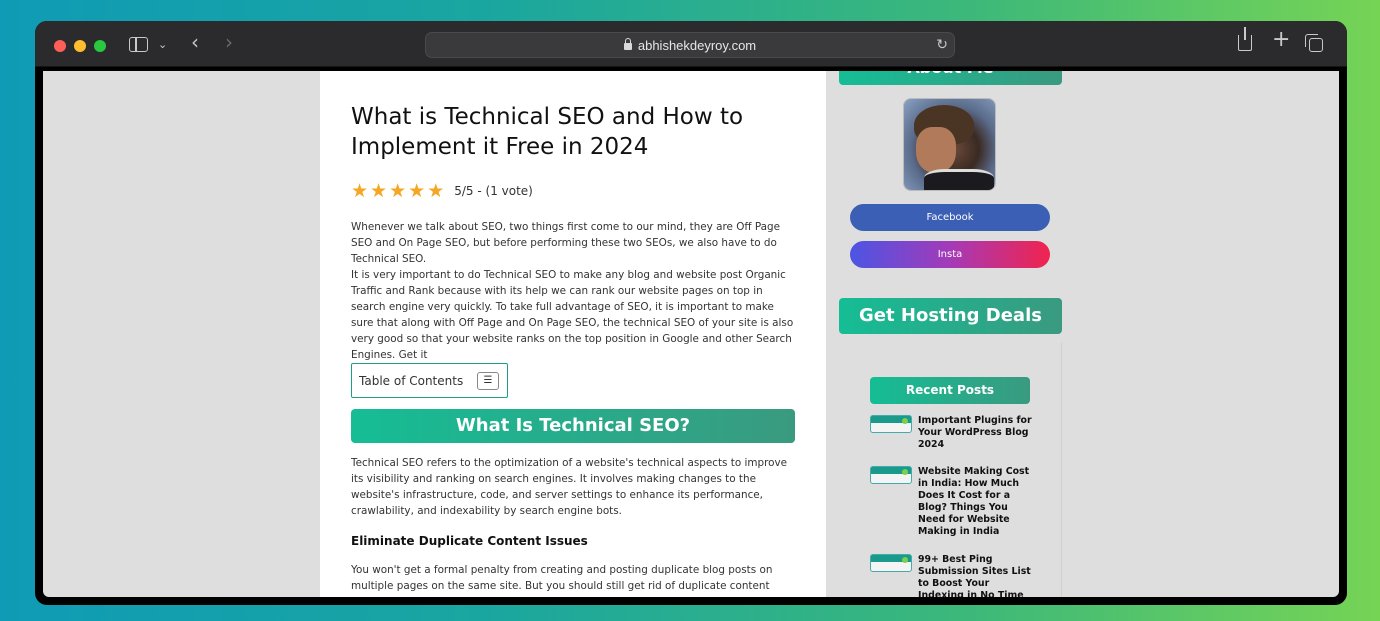 This screenshot has width=1380, height=621. Describe the element at coordinates (936, 150) in the screenshot. I see `avatar-face` at that location.